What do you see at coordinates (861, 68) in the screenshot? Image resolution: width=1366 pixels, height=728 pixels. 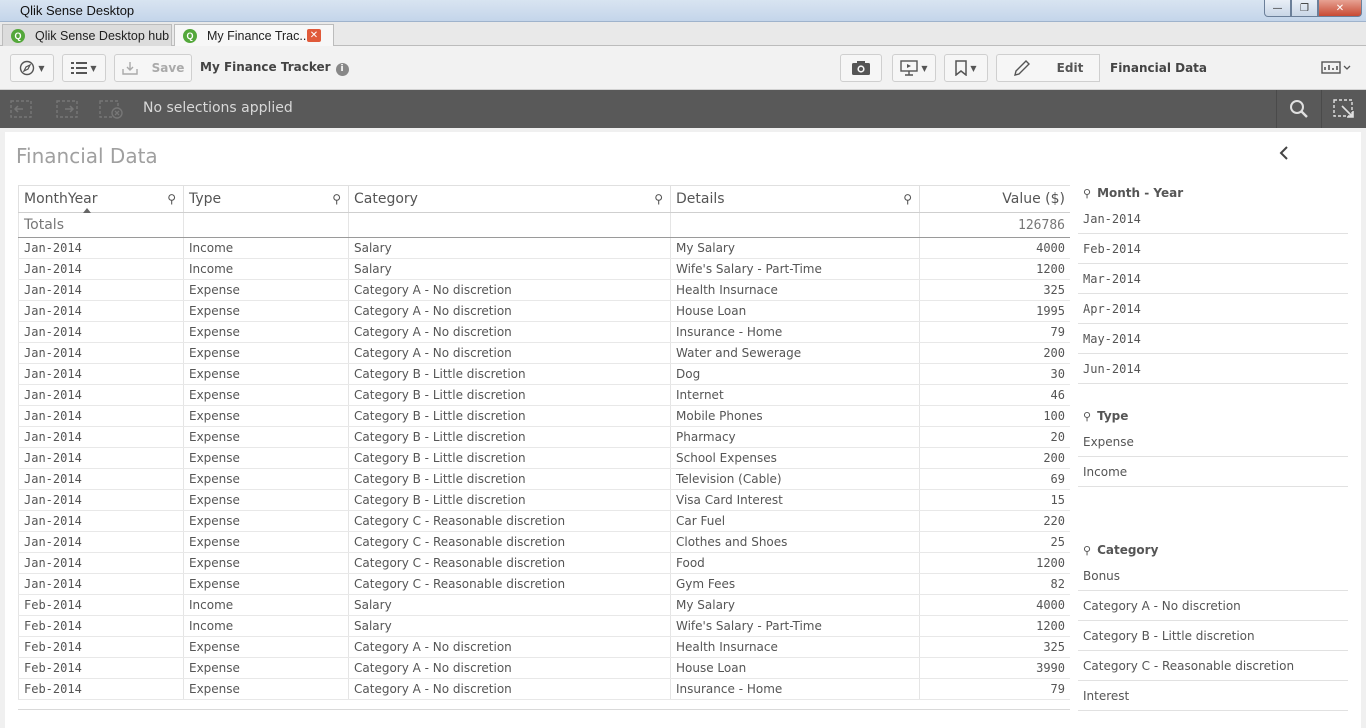 I see `snapshot-button` at bounding box center [861, 68].